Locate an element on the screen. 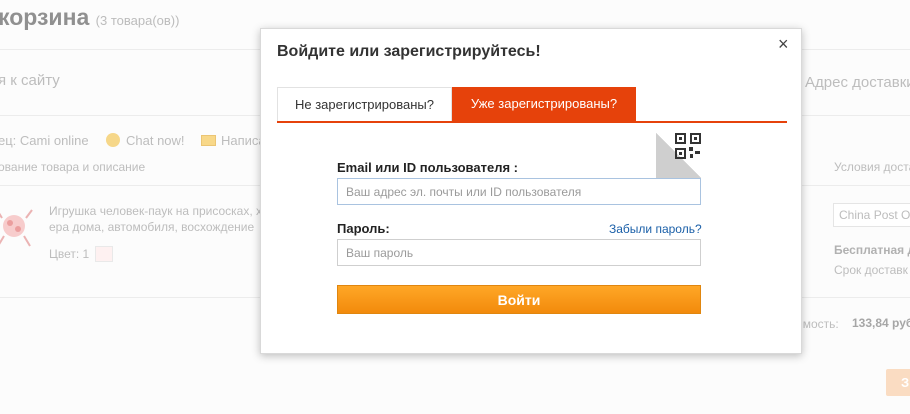 The width and height of the screenshot is (910, 414). qr-code-icon is located at coordinates (678, 155).